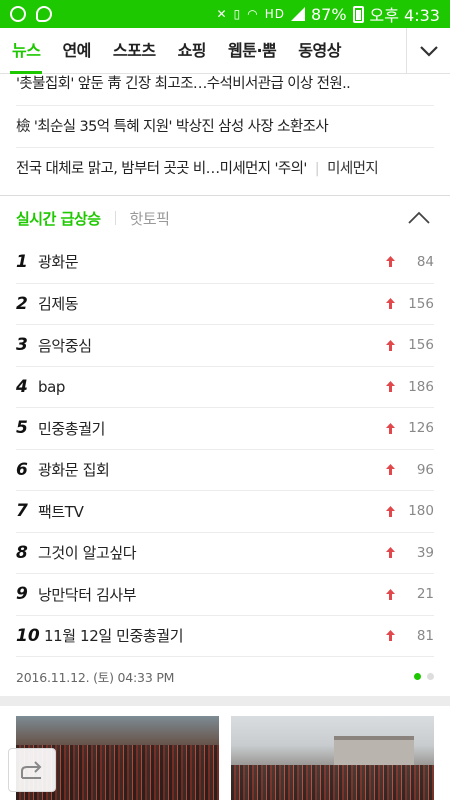 Image resolution: width=450 pixels, height=800 pixels. I want to click on ranking-row: 7 팩트TV 180, so click(225, 511).